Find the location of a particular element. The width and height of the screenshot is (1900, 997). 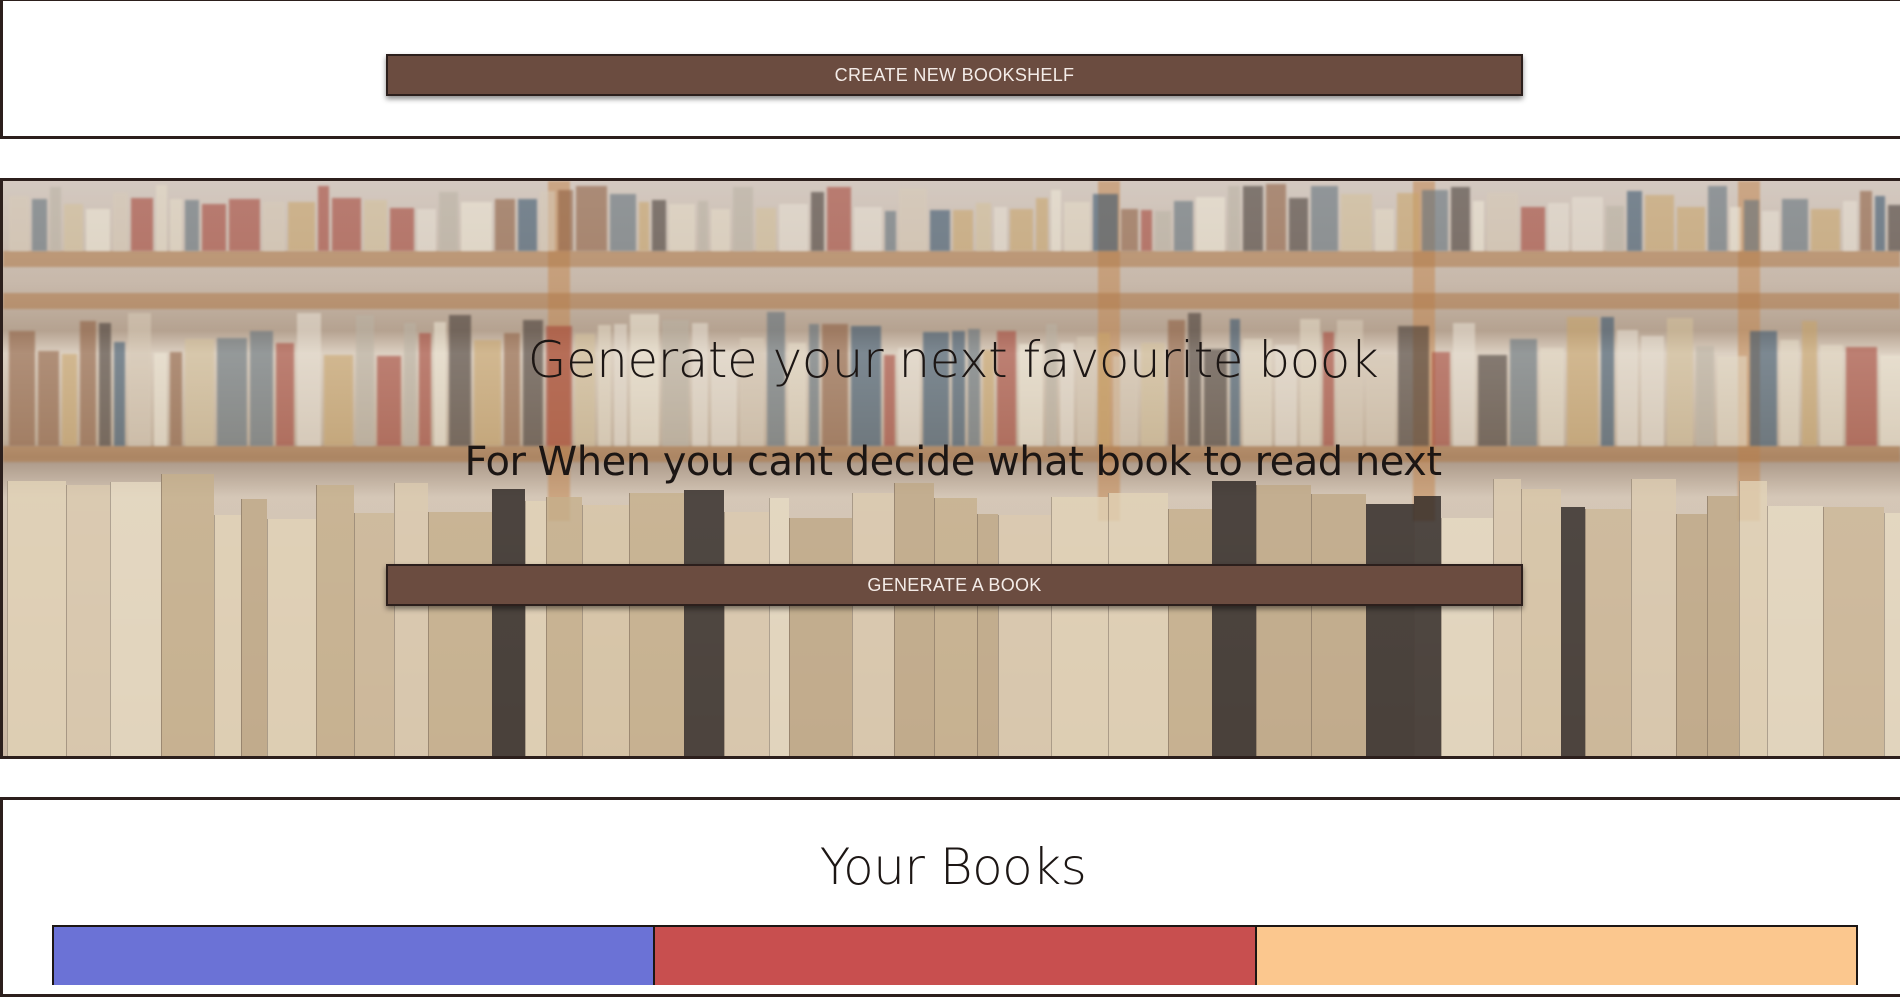

book-card-list is located at coordinates (955, 955).